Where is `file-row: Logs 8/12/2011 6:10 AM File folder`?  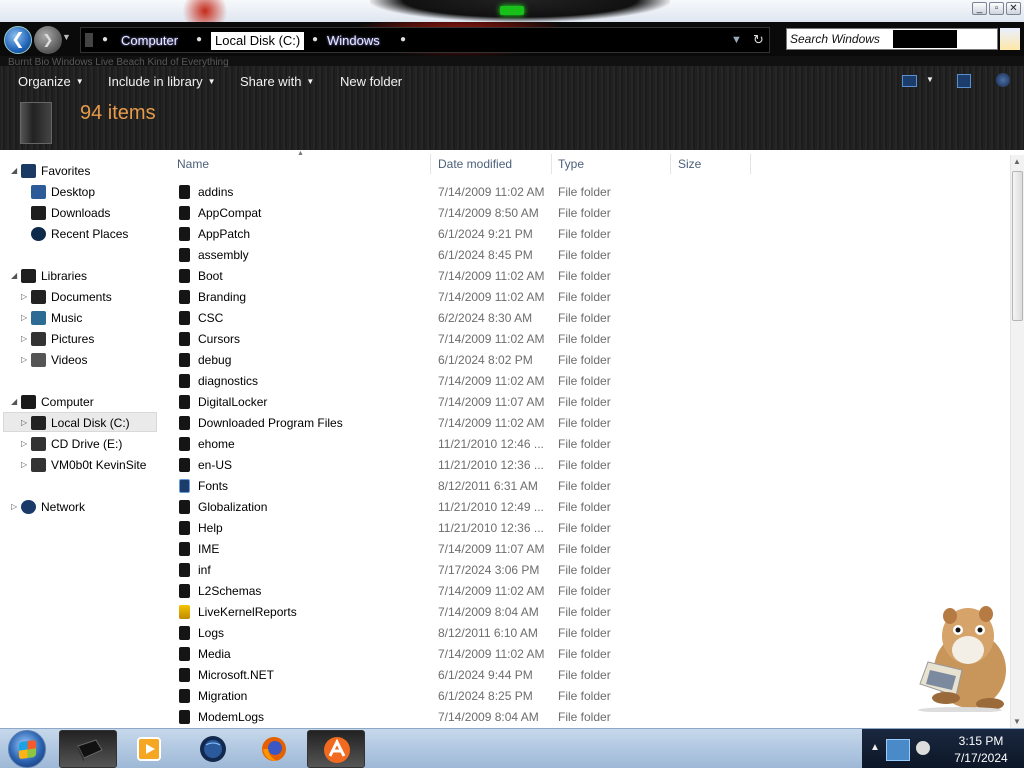
file-row: Logs 8/12/2011 6:10 AM File folder is located at coordinates (587, 633).